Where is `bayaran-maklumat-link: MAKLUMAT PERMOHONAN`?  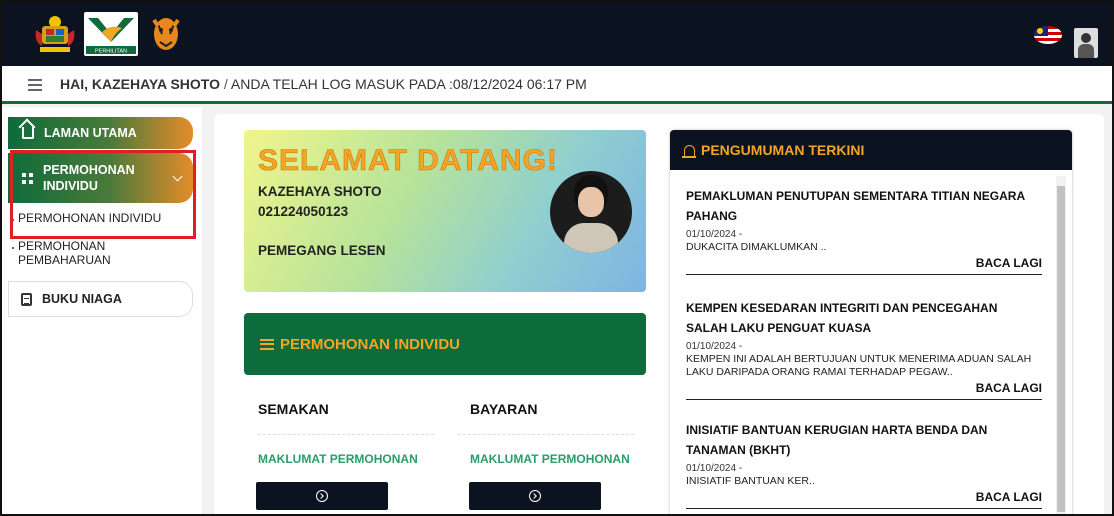 bayaran-maklumat-link: MAKLUMAT PERMOHONAN is located at coordinates (550, 459).